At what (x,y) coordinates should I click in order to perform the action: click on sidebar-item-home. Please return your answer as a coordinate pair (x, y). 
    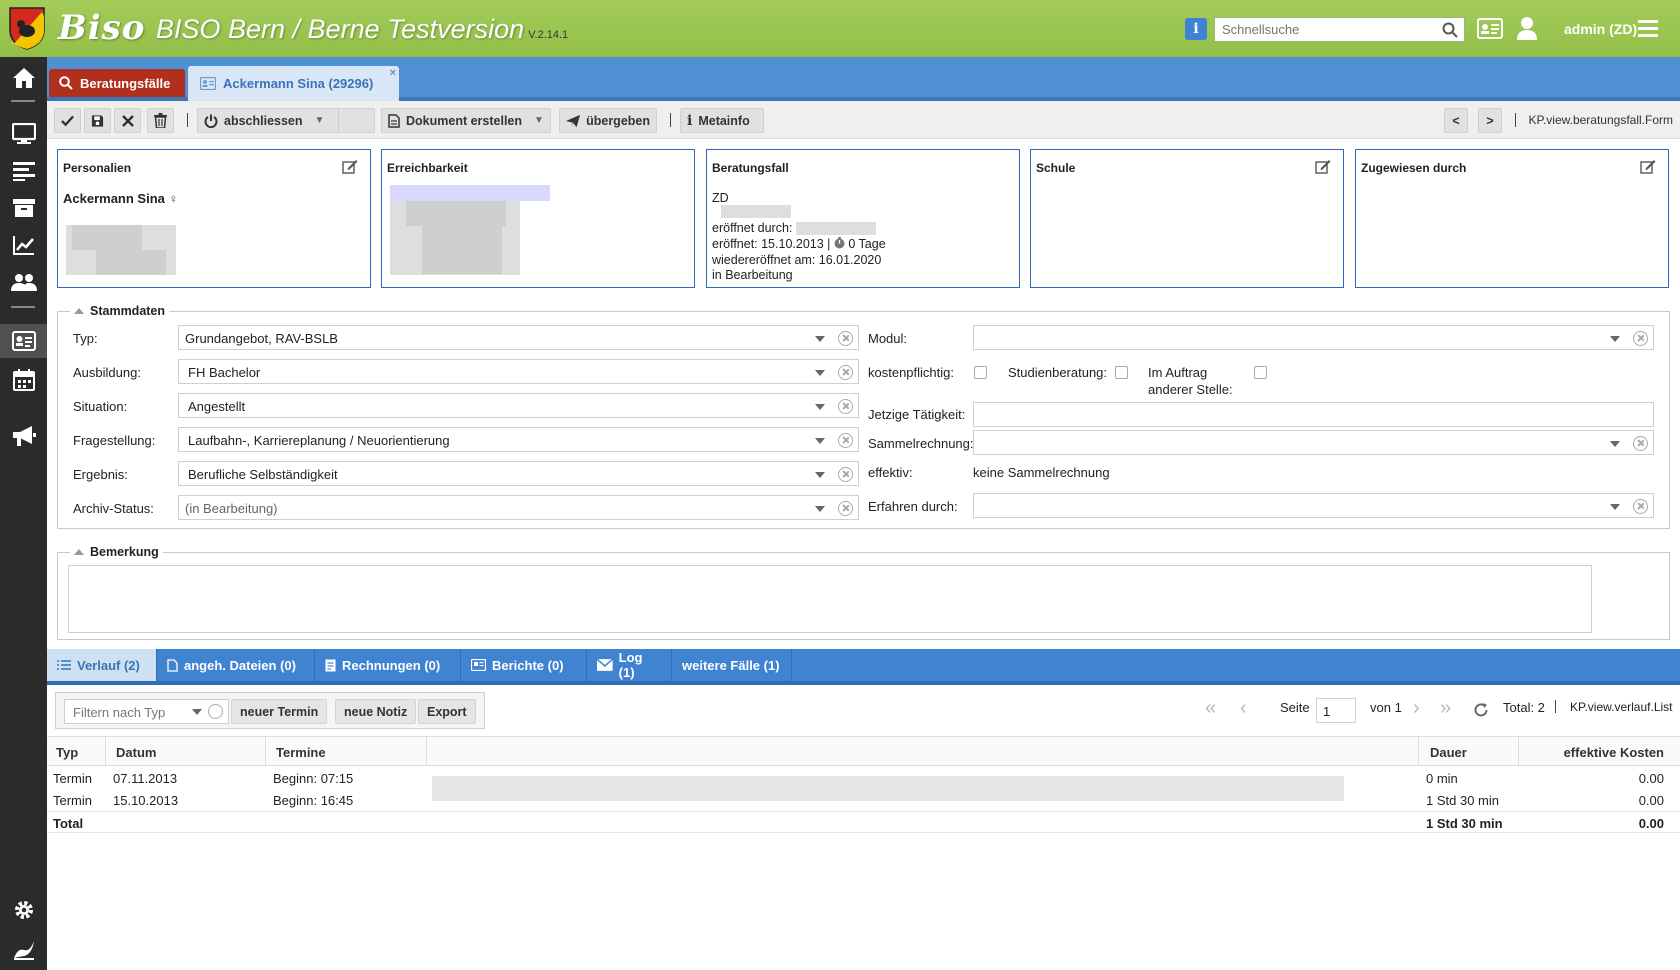
    Looking at the image, I should click on (23, 78).